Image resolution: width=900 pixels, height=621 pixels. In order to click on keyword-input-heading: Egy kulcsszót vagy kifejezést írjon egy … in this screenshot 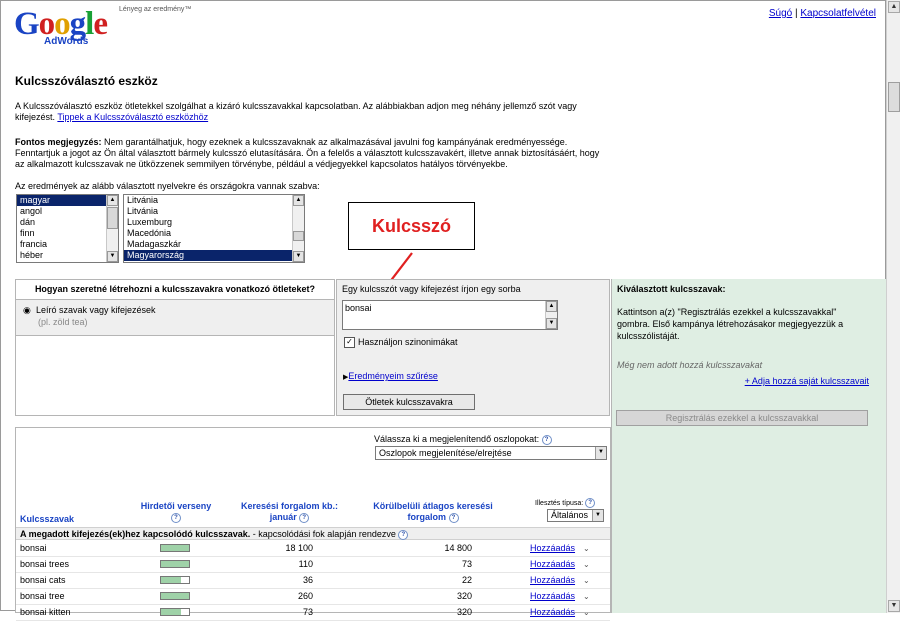, I will do `click(431, 289)`.